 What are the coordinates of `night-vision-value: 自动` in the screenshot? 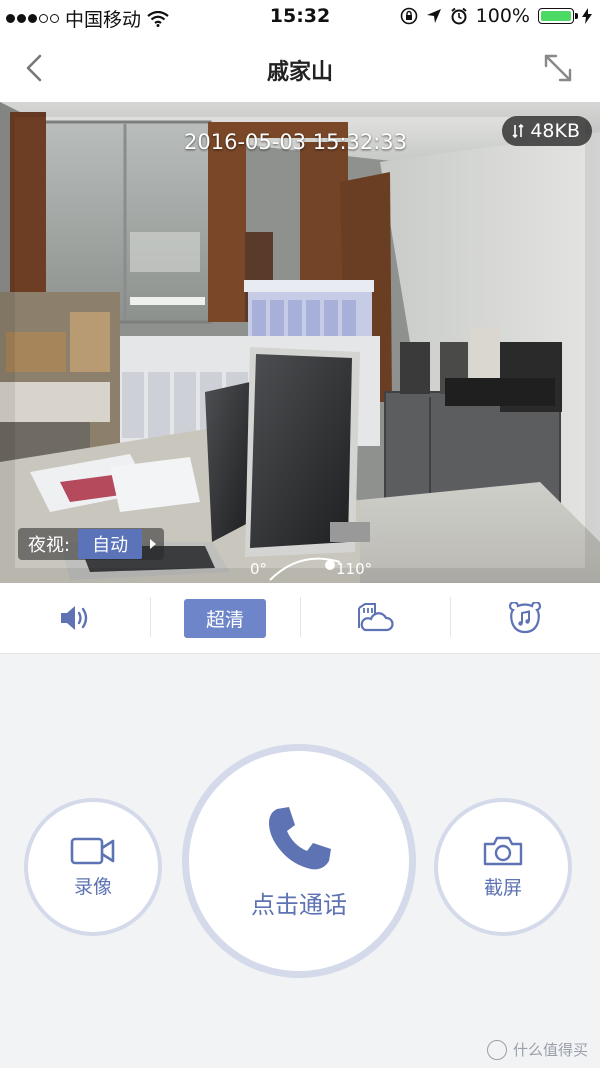 It's located at (110, 544).